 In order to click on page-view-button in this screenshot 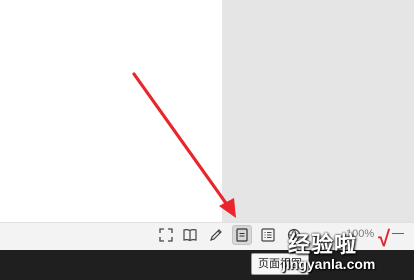, I will do `click(242, 235)`.